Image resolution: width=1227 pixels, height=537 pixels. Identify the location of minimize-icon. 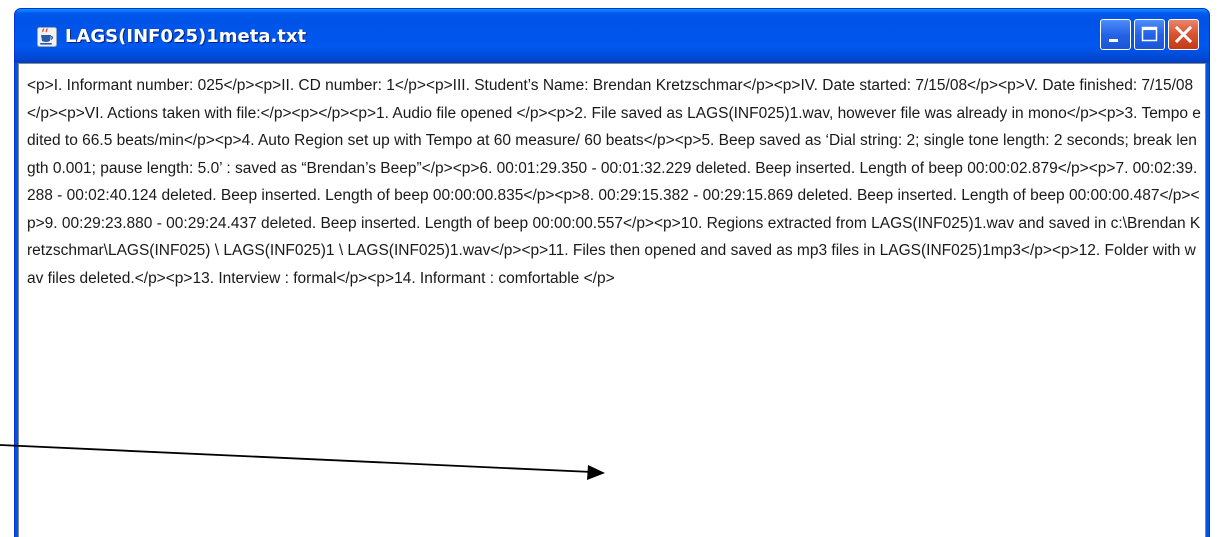
(1113, 40).